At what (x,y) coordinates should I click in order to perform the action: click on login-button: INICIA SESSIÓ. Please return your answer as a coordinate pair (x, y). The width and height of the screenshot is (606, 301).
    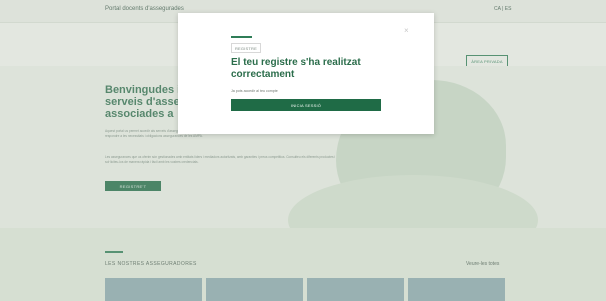
    Looking at the image, I should click on (306, 105).